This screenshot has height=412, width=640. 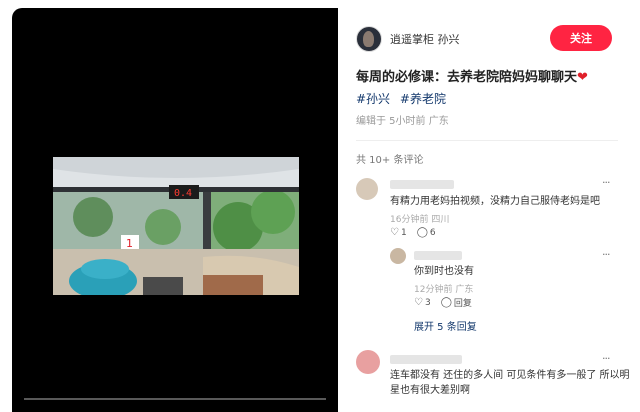 I want to click on replier-avatar, so click(x=398, y=256).